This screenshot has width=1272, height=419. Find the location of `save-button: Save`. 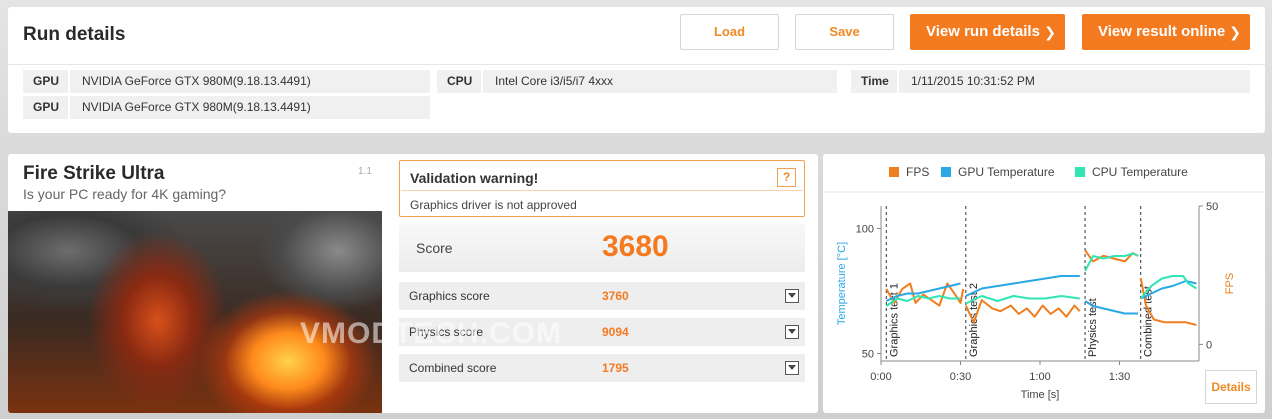

save-button: Save is located at coordinates (844, 32).